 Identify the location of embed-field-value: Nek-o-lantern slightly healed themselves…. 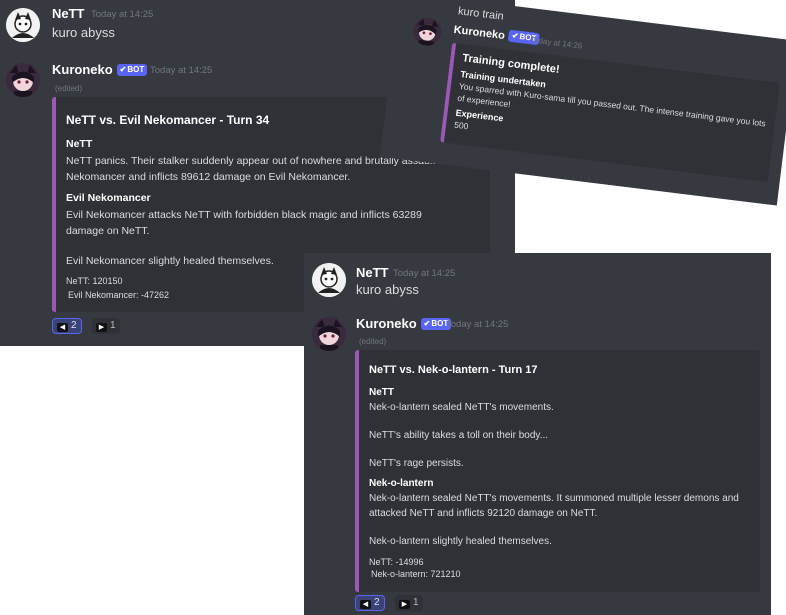
(460, 541).